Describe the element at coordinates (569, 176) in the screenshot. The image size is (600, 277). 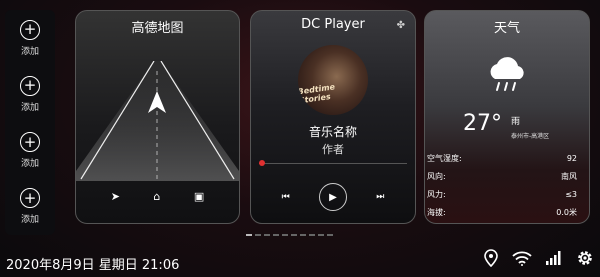
I see `weather-row-value: 南风` at that location.